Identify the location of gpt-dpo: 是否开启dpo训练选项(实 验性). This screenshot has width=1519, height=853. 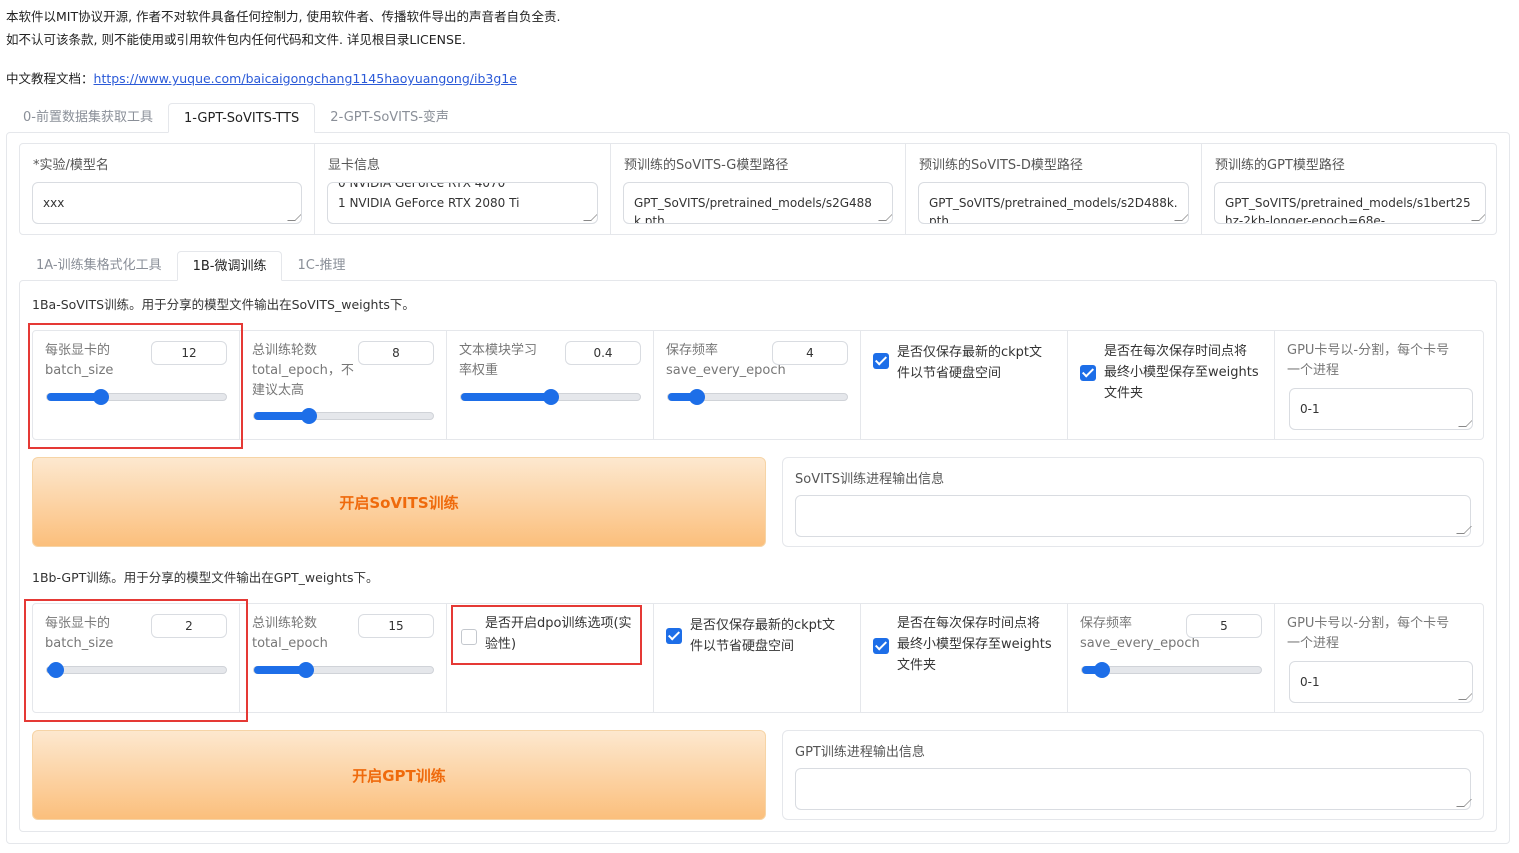
(550, 658).